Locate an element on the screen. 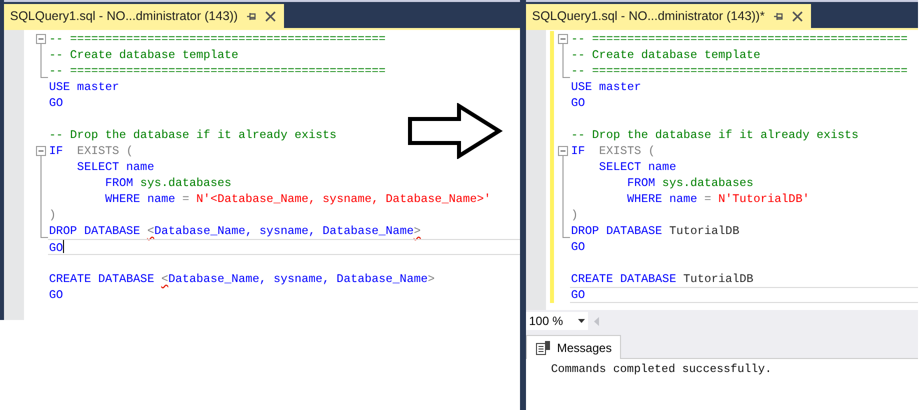 The image size is (924, 410). zoom-dropdown: 100 % is located at coordinates (557, 321).